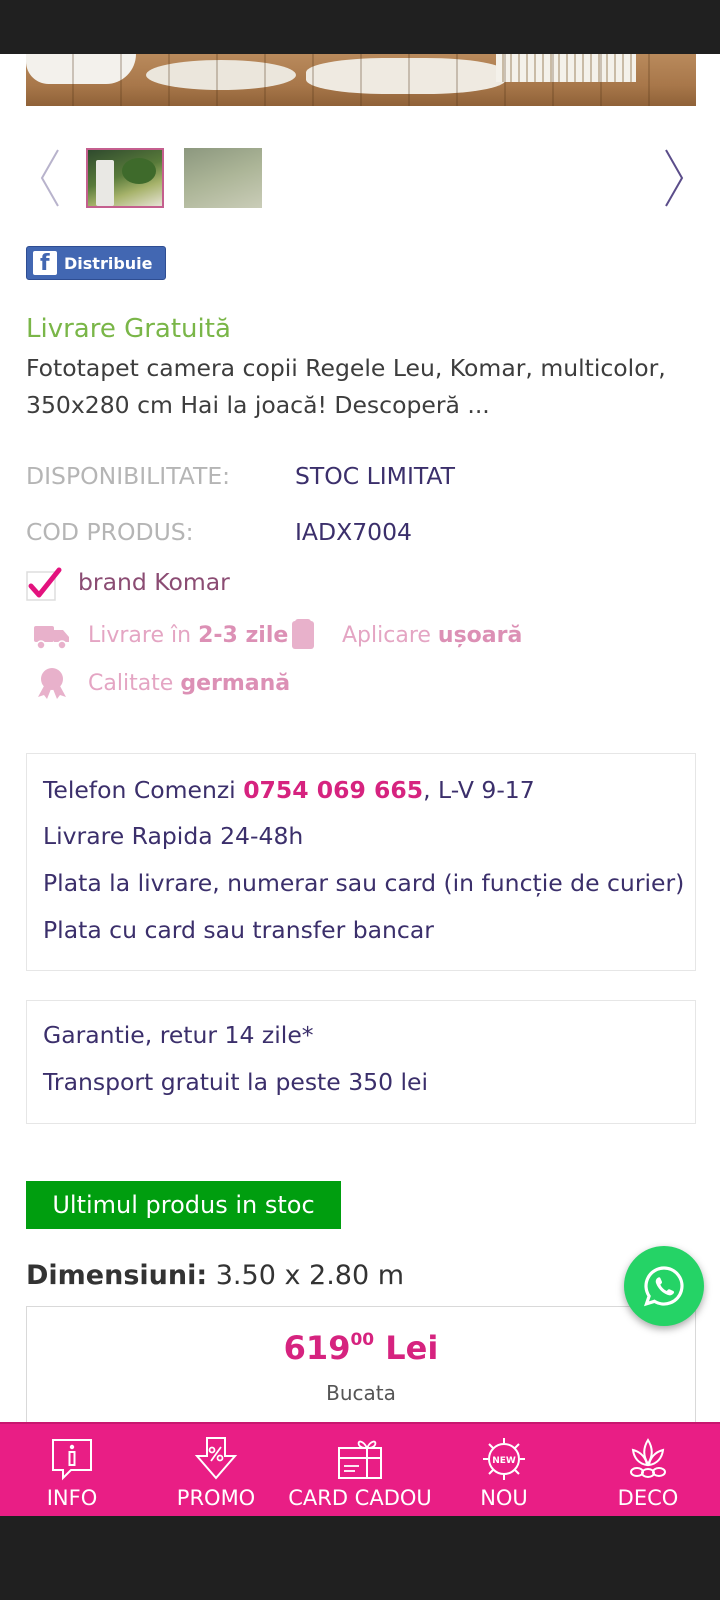 The height and width of the screenshot is (1600, 720). What do you see at coordinates (139, 790) in the screenshot?
I see `phone-prefix: Telefon Comenzi` at bounding box center [139, 790].